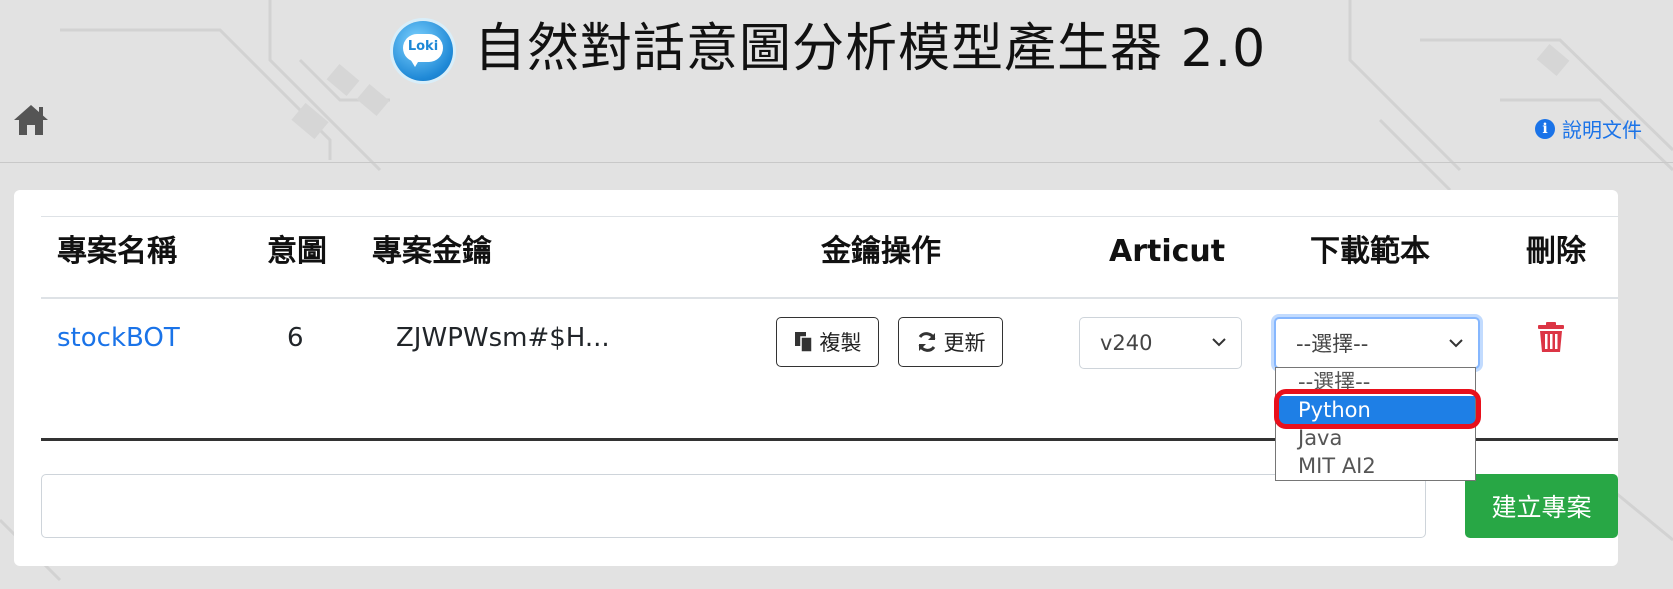 Image resolution: width=1673 pixels, height=589 pixels. I want to click on refresh-key-button: 更新, so click(950, 342).